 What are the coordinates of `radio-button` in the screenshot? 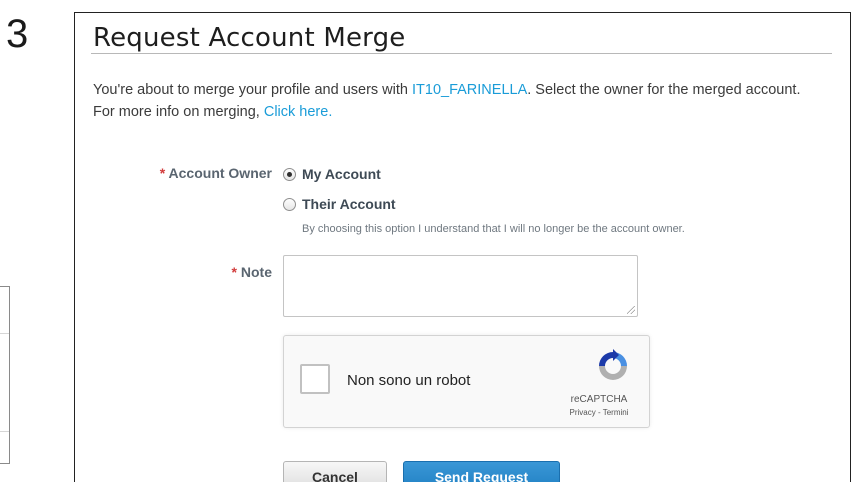 It's located at (289, 204).